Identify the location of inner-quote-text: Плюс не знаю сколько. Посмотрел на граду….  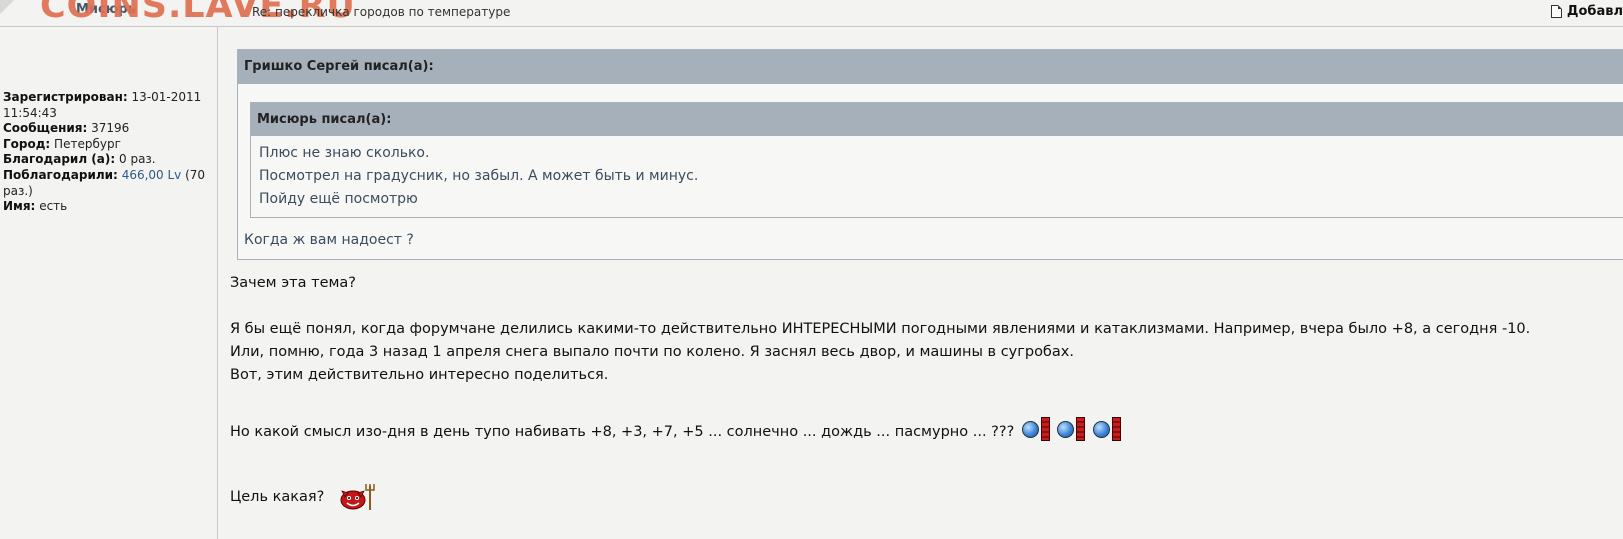
(937, 173).